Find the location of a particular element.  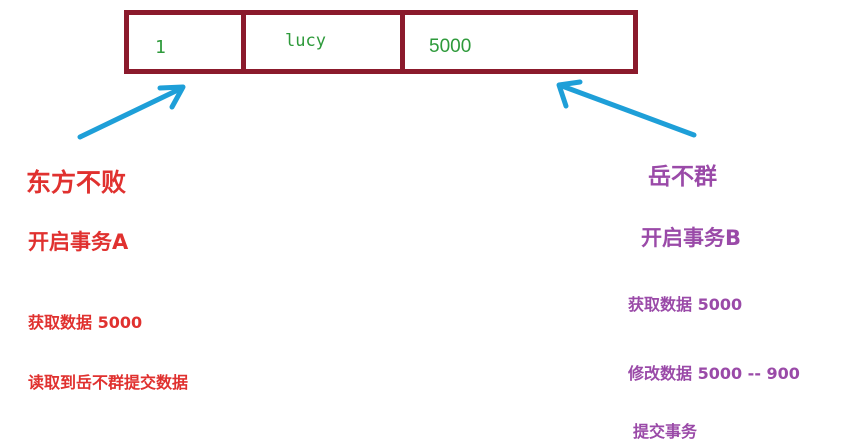

left-step-begin-transaction: 开启事务A is located at coordinates (78, 242).